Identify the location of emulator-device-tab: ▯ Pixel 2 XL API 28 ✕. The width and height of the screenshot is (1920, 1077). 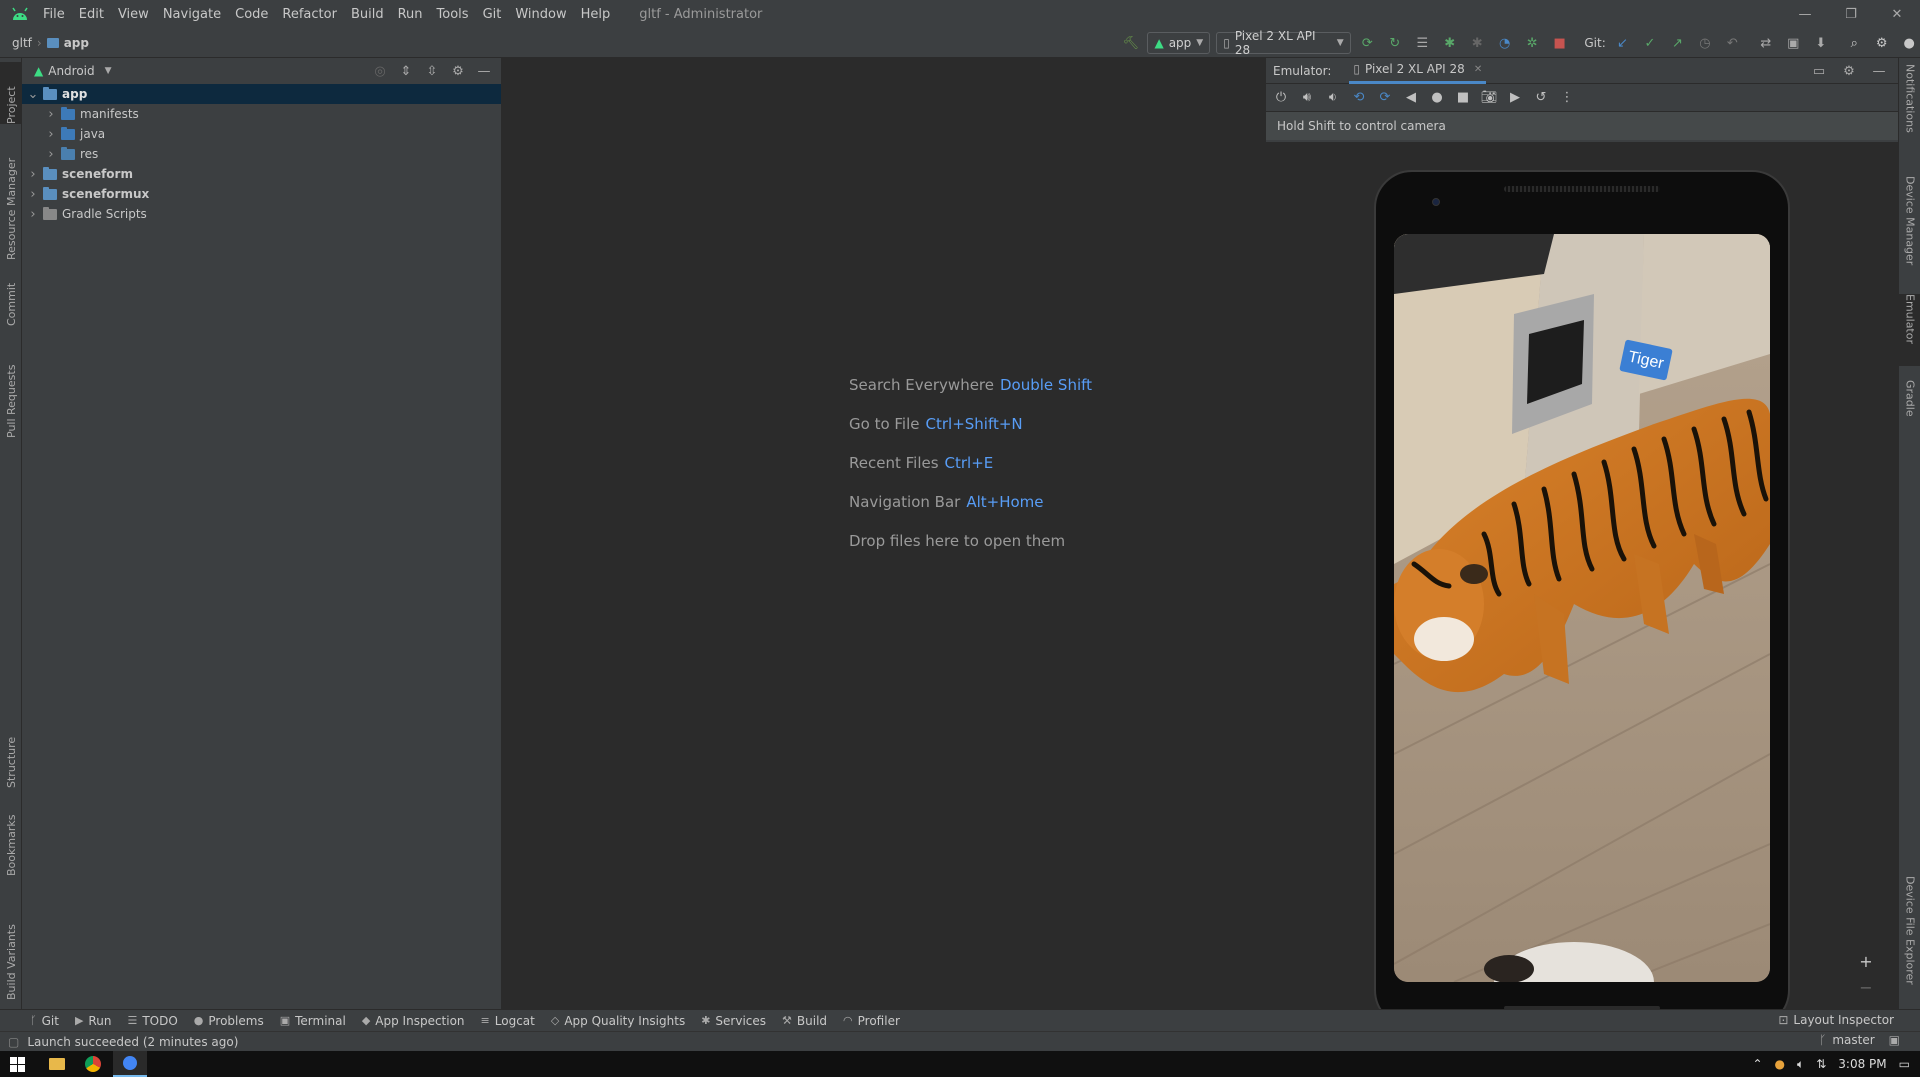
(1418, 71).